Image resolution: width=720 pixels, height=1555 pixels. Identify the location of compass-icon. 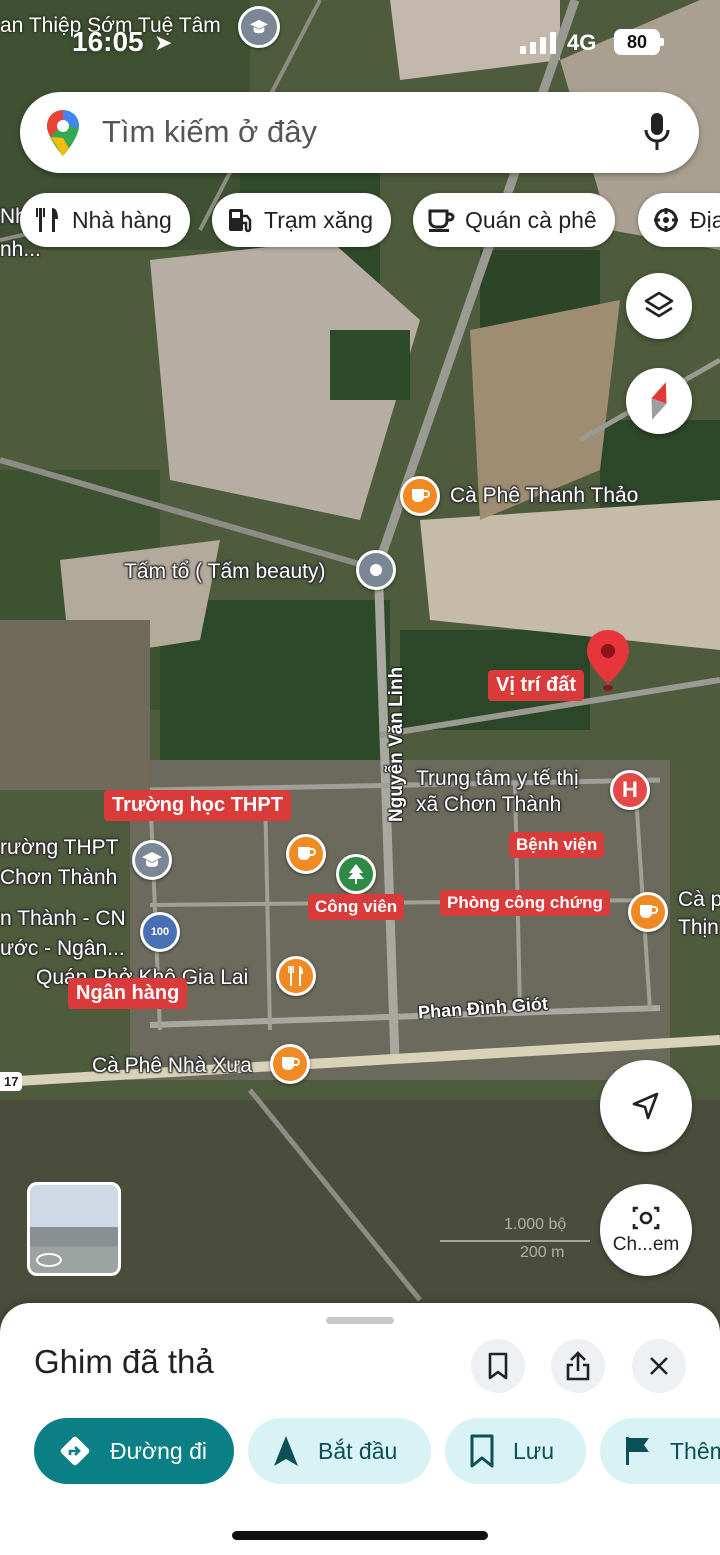
(659, 401).